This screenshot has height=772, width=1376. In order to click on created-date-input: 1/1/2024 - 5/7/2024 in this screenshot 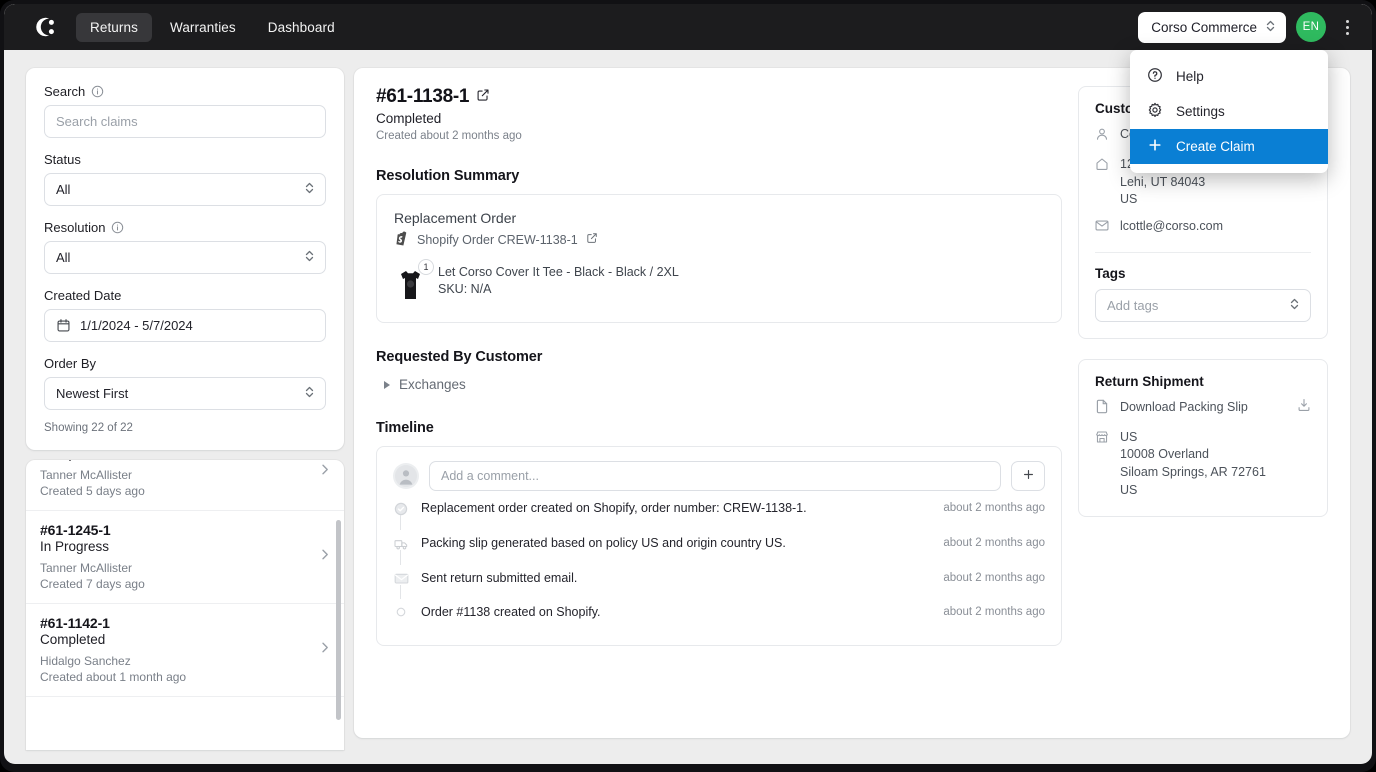, I will do `click(185, 325)`.